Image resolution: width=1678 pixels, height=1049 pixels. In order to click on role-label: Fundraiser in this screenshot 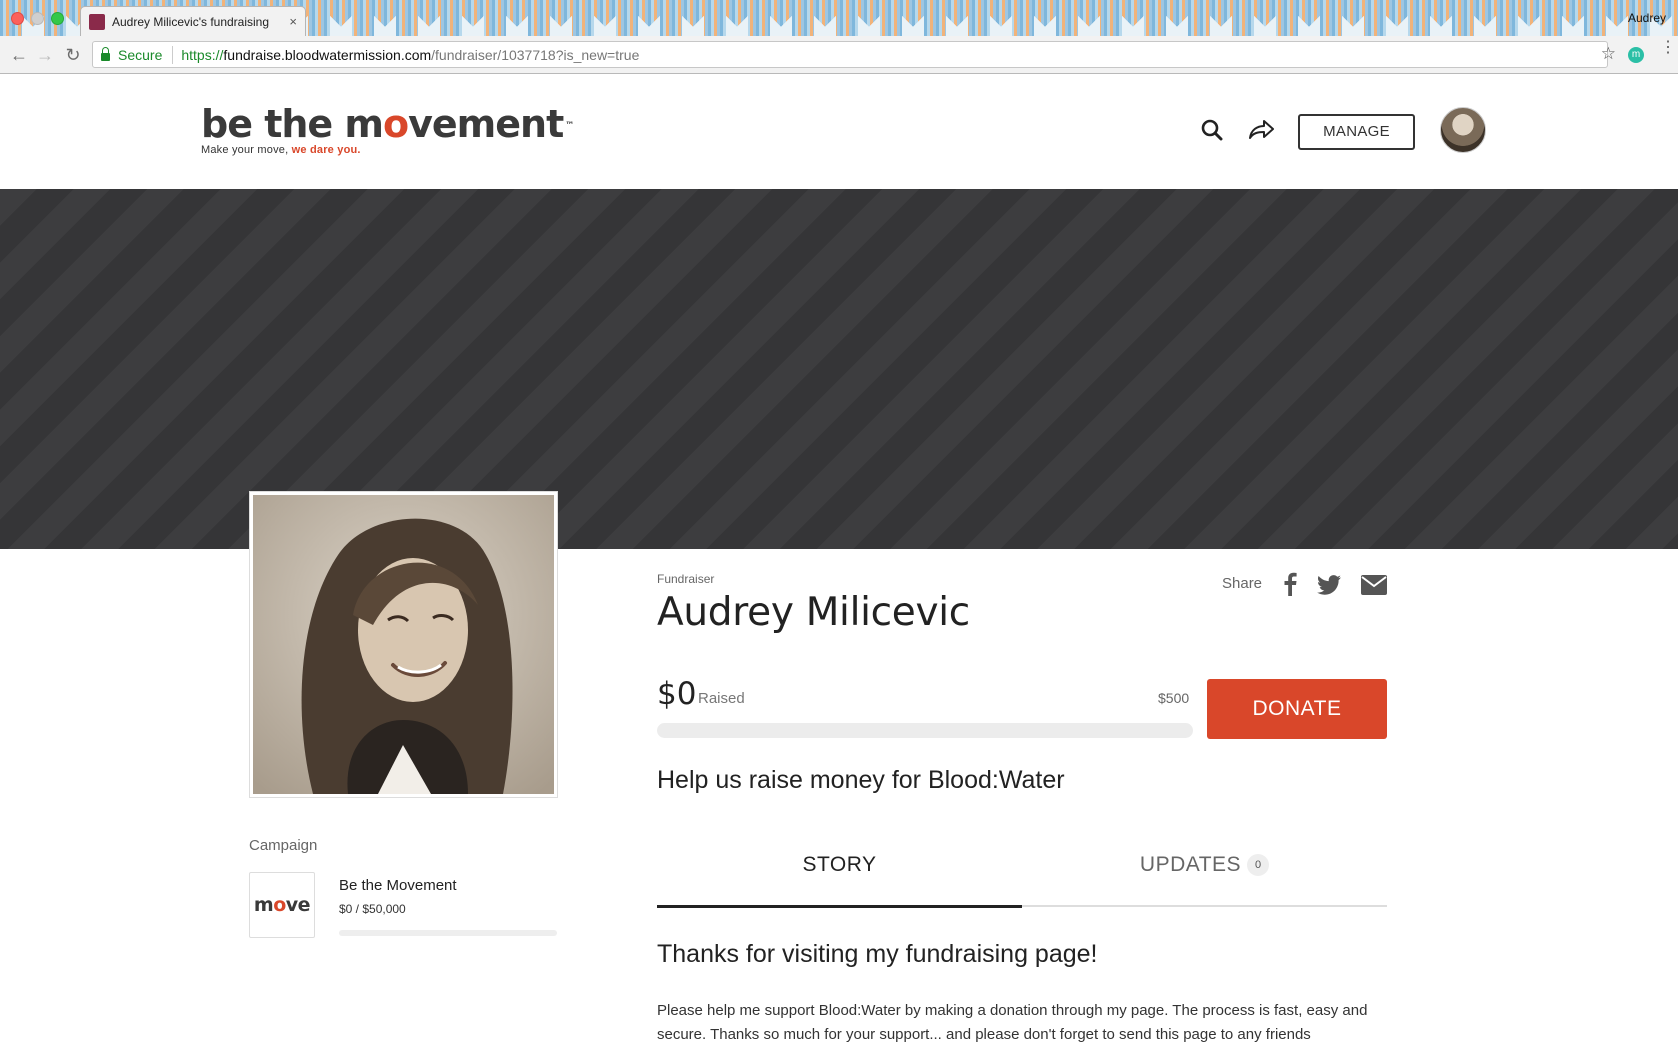, I will do `click(686, 579)`.